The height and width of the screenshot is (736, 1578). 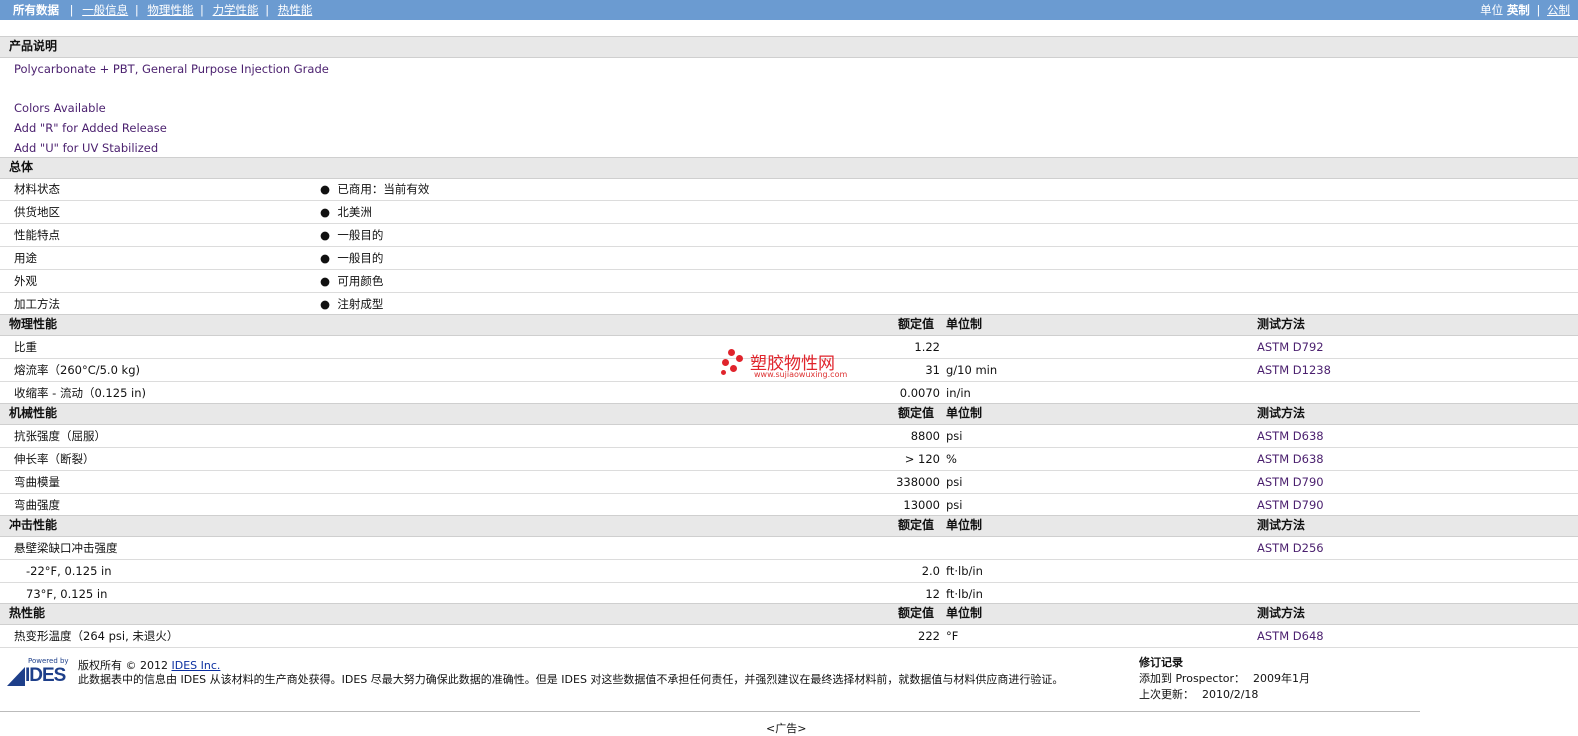 What do you see at coordinates (1558, 10) in the screenshot?
I see `unit-metric: 公制` at bounding box center [1558, 10].